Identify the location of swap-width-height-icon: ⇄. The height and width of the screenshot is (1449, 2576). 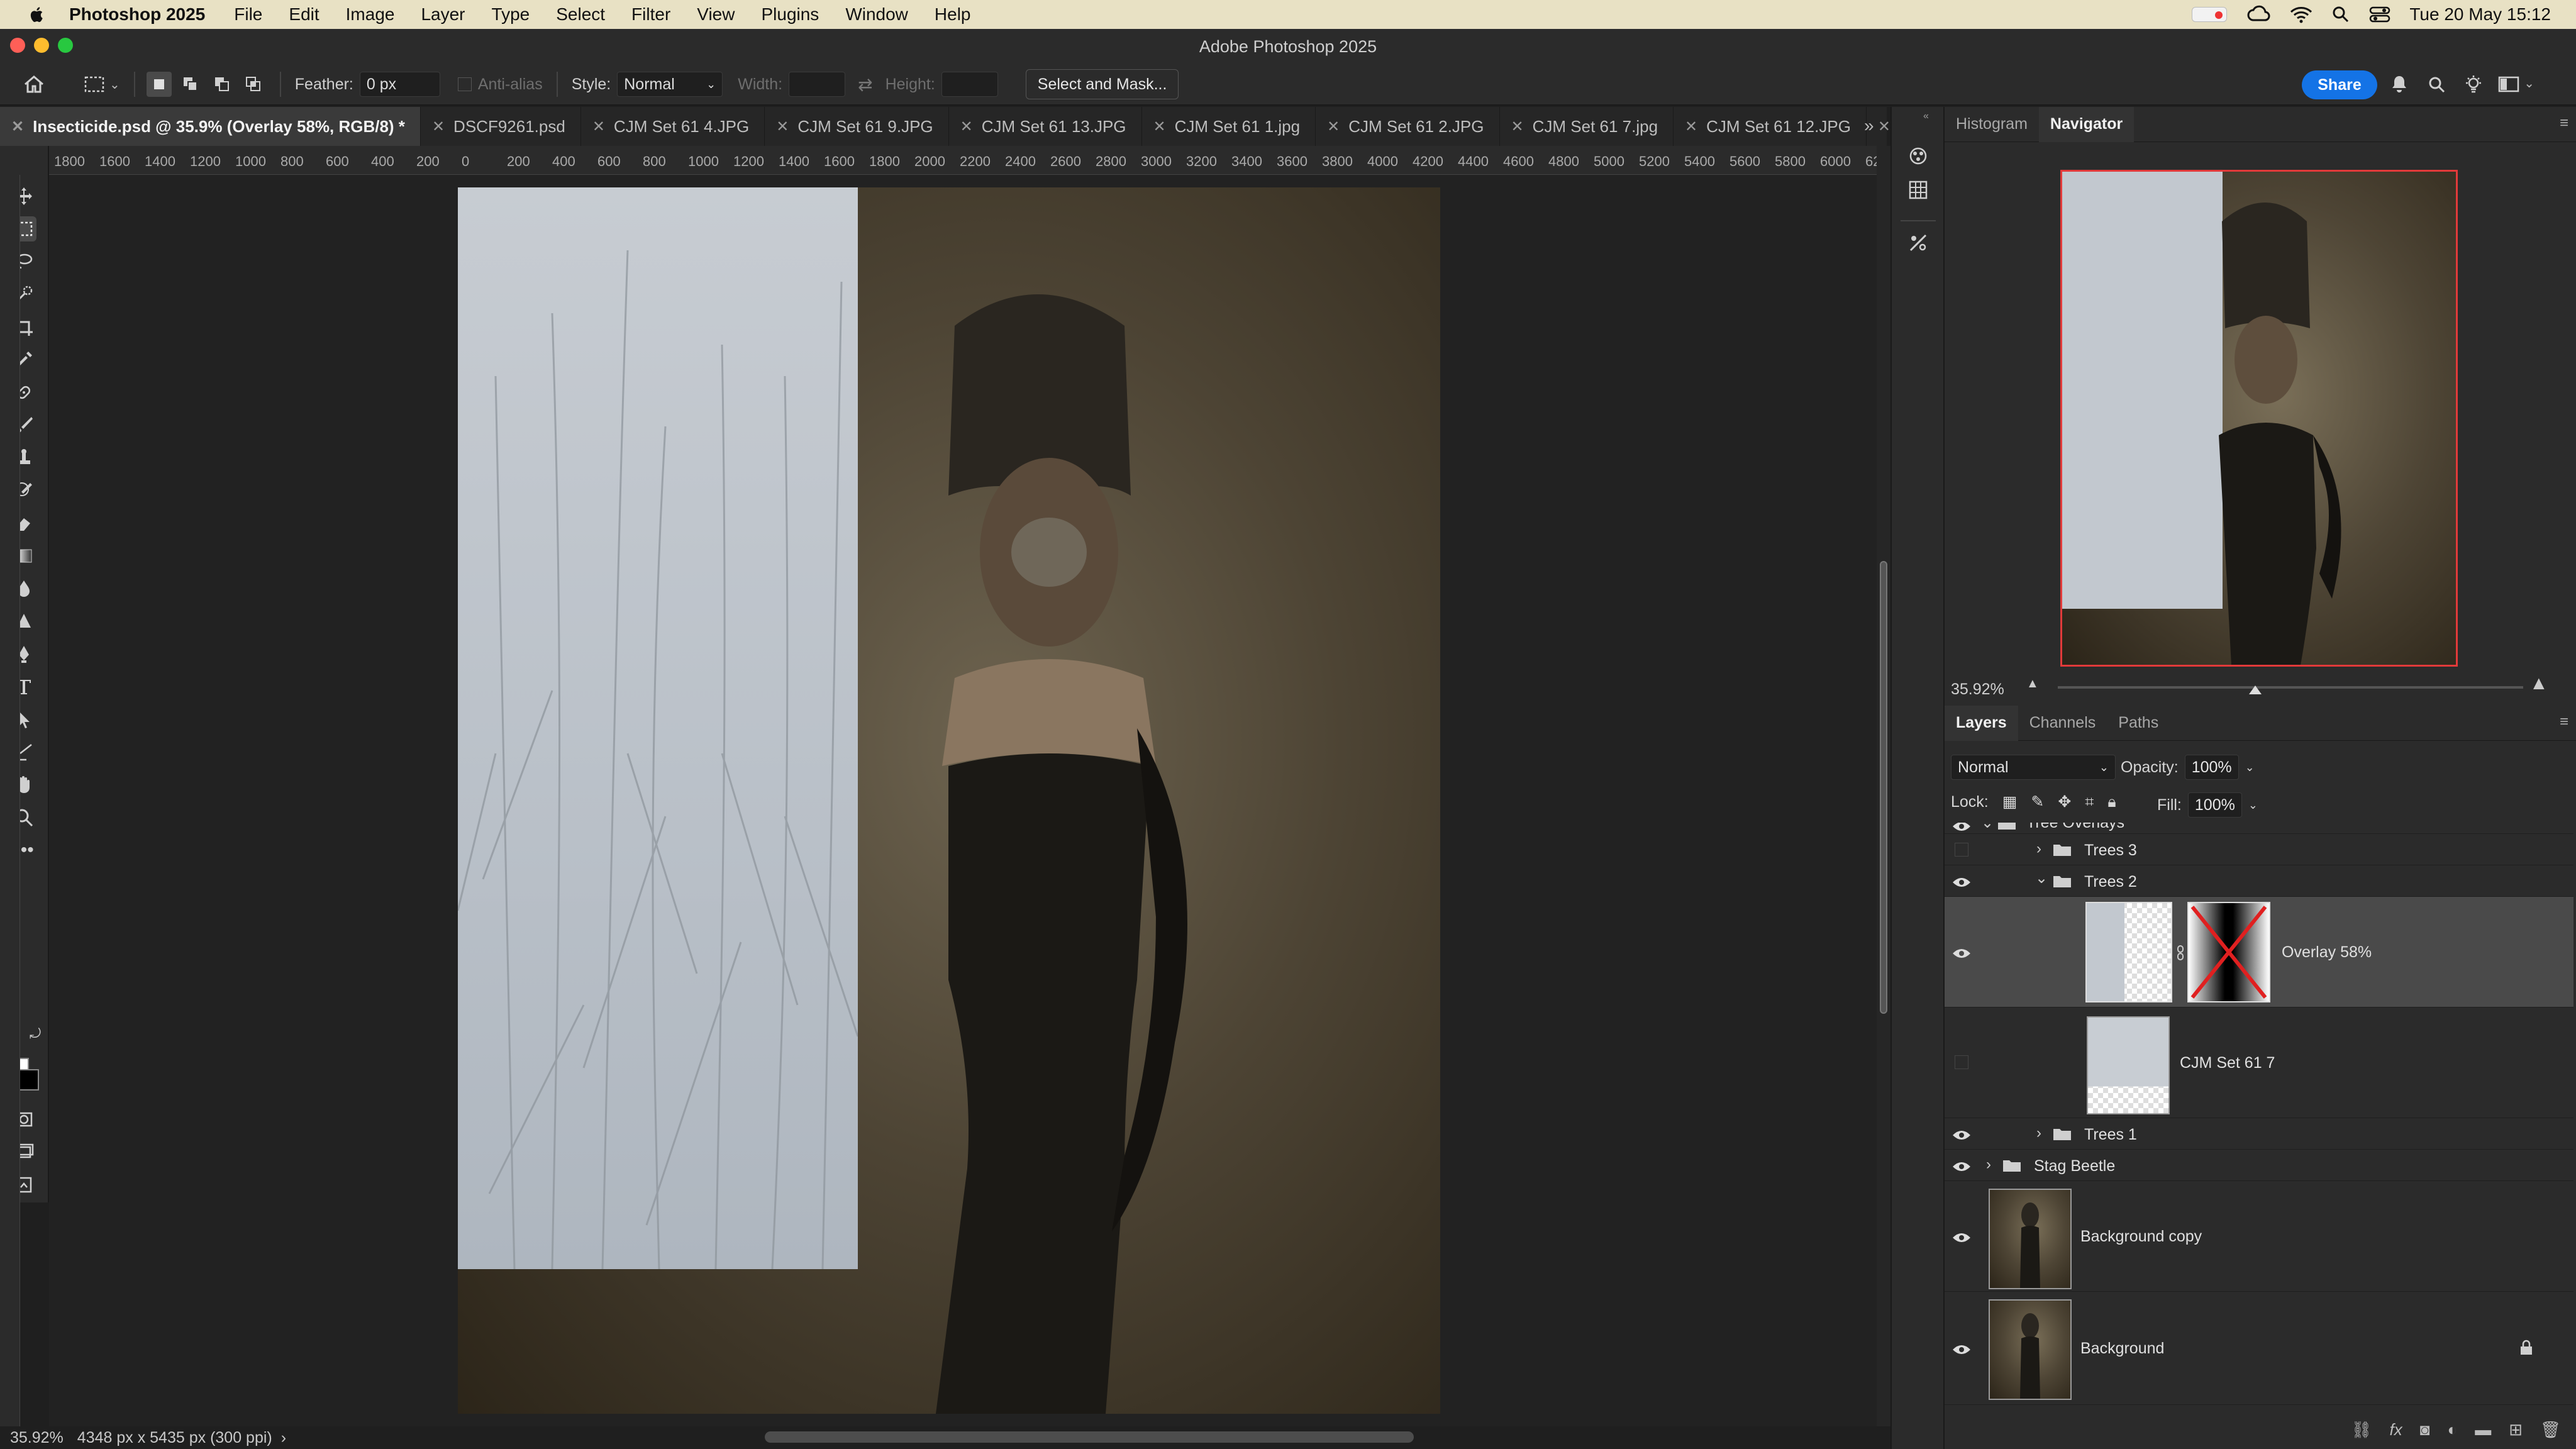
(865, 84).